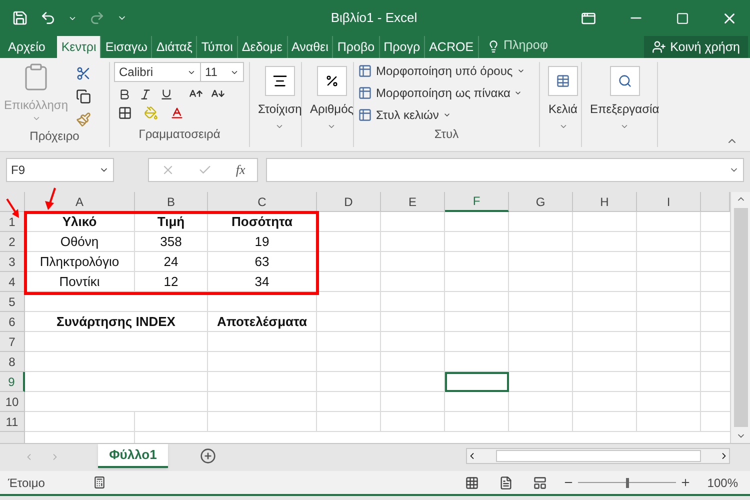 This screenshot has width=750, height=500. I want to click on column-header: E, so click(413, 202).